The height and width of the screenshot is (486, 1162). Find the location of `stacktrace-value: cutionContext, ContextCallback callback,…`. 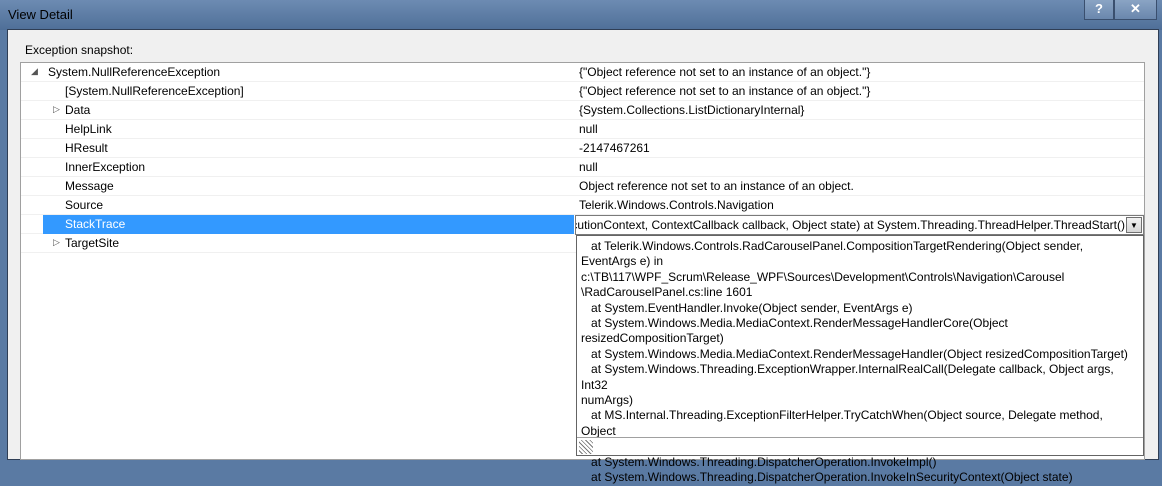

stacktrace-value: cutionContext, ContextCallback callback,… is located at coordinates (850, 225).